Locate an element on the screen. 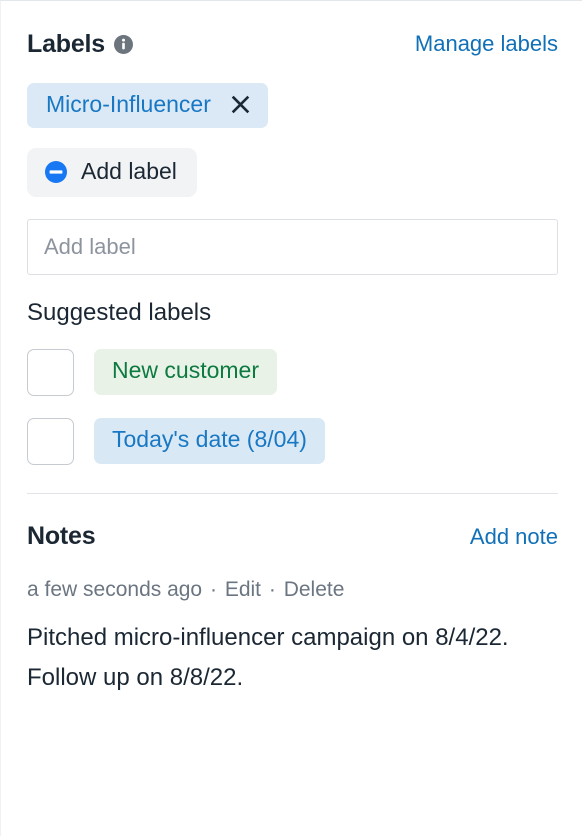  labels-title-group: Labels is located at coordinates (80, 43).